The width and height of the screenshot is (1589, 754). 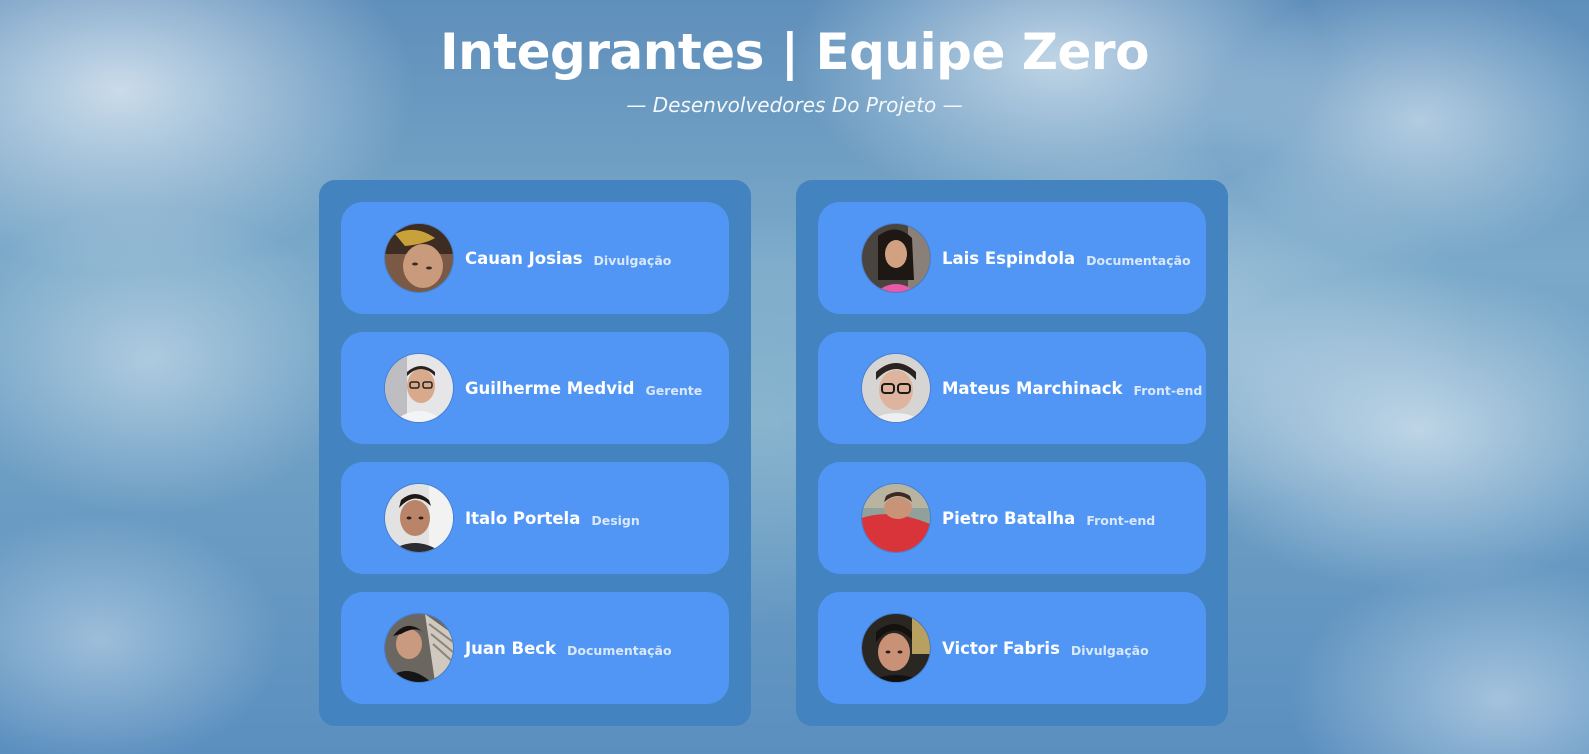 I want to click on member-name: Italo Portela, so click(x=523, y=518).